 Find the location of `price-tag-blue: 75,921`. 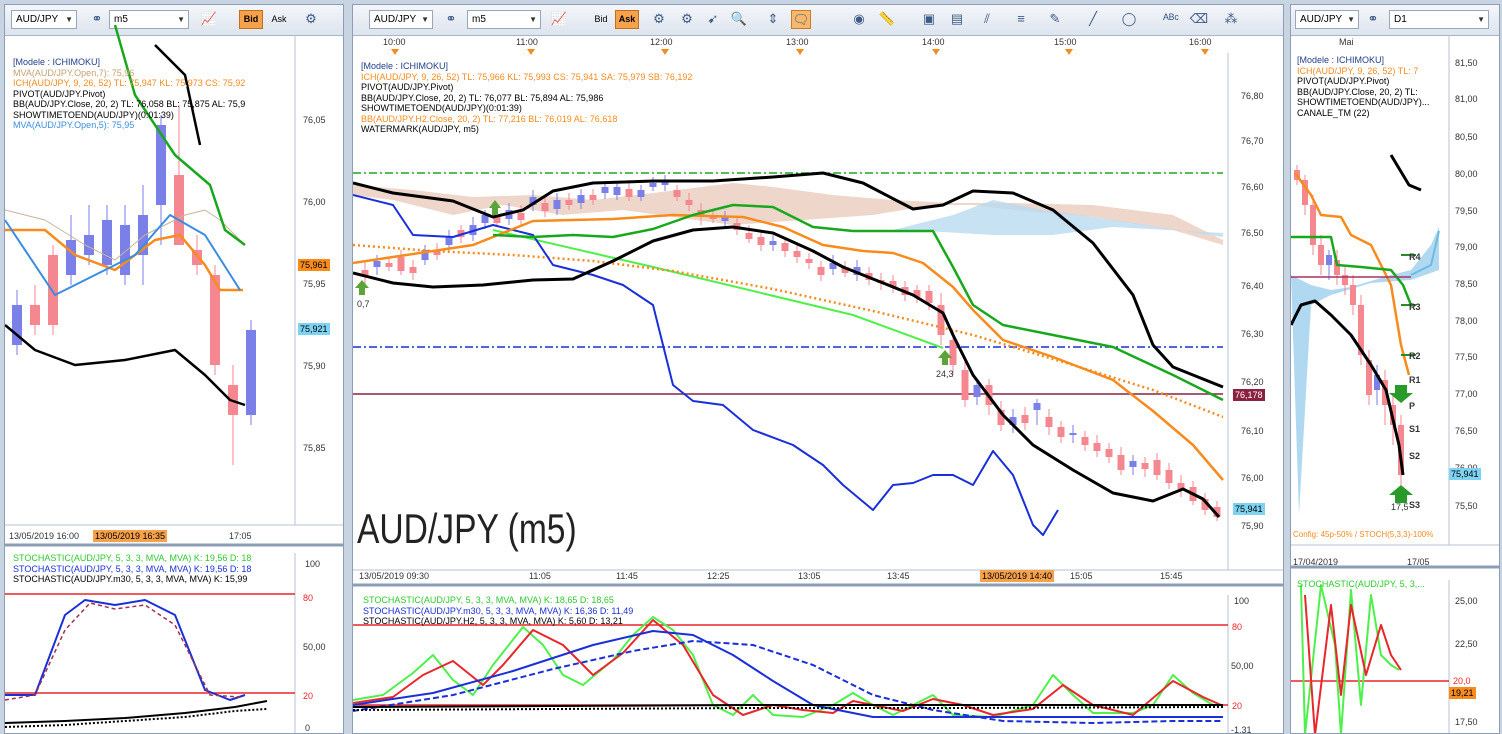

price-tag-blue: 75,921 is located at coordinates (314, 329).